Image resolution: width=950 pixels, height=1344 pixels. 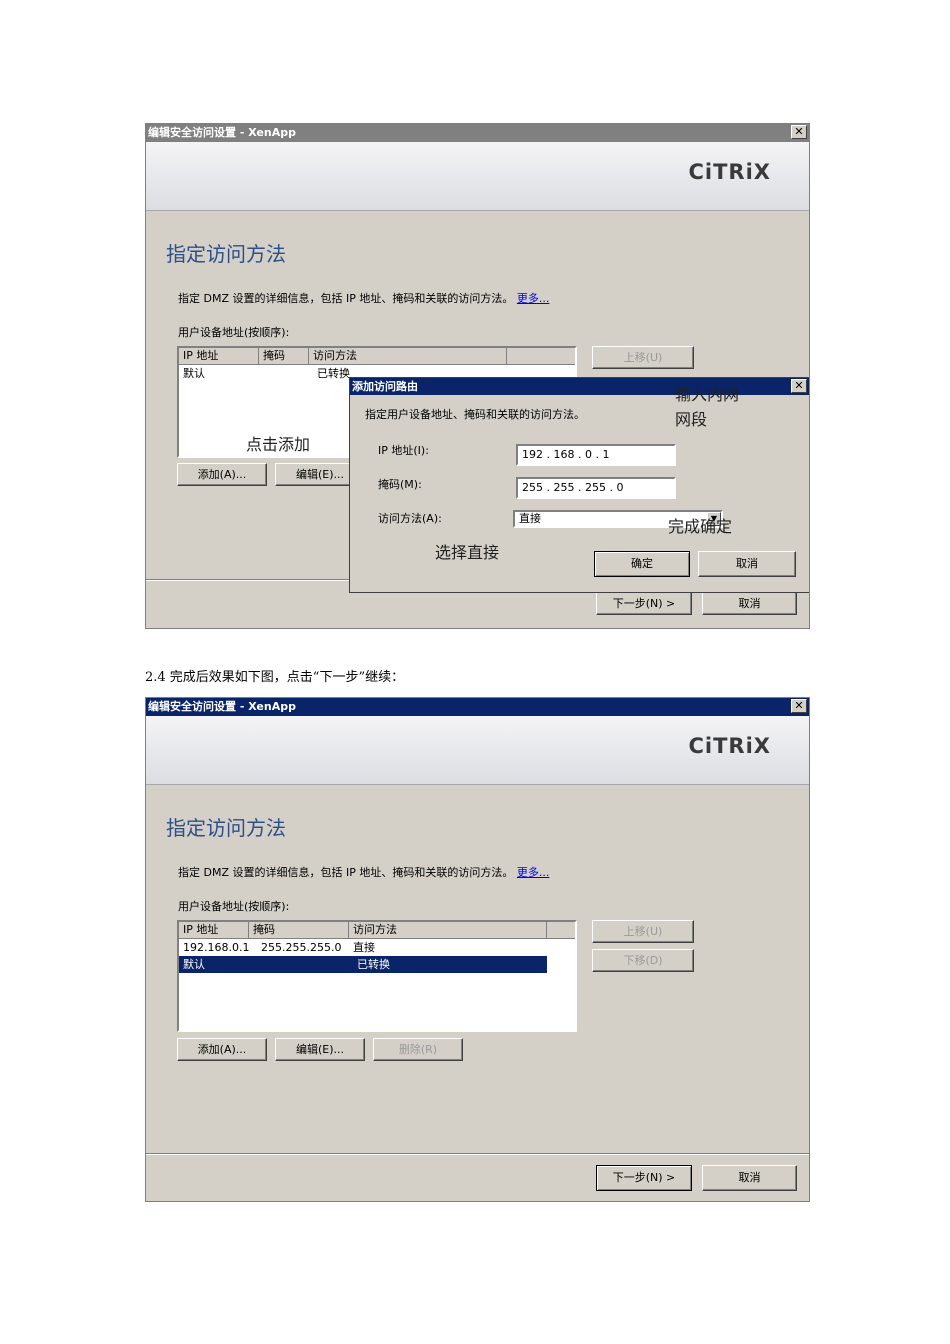 I want to click on table-row: 默认 已转换, so click(x=363, y=964).